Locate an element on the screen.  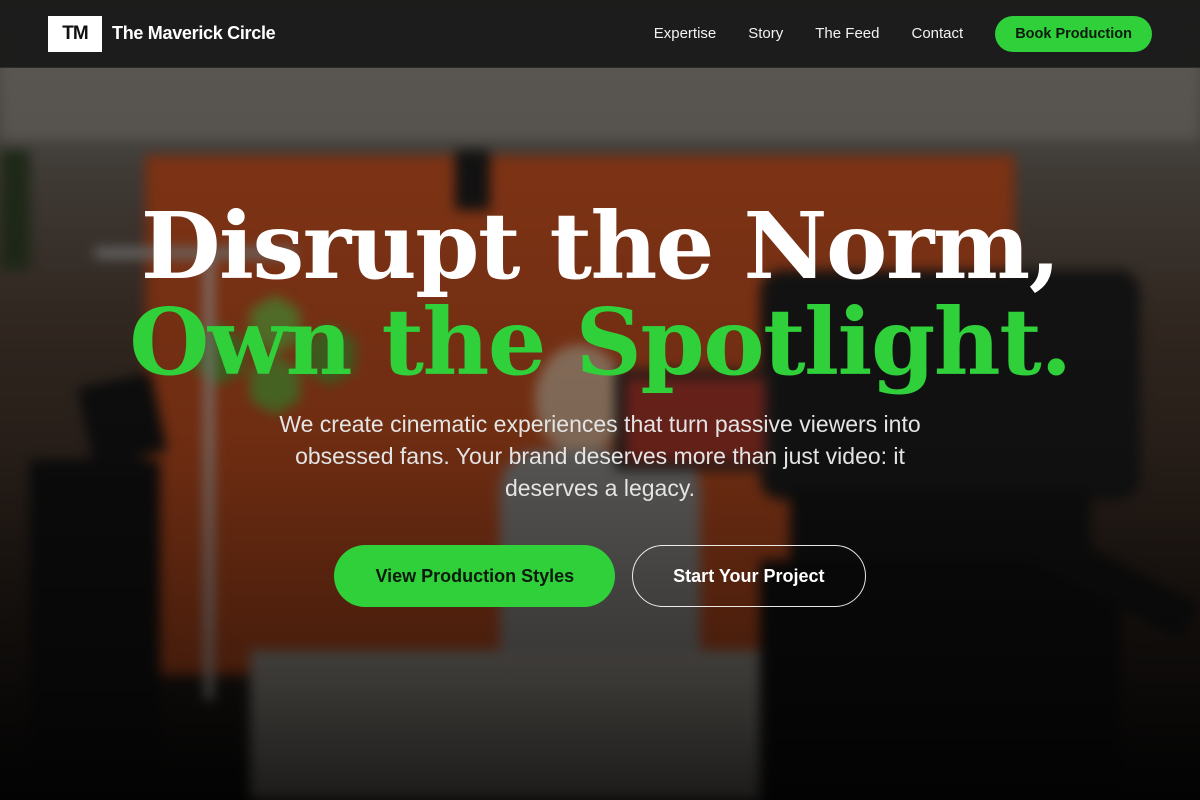
nav-link-story: Story is located at coordinates (765, 33).